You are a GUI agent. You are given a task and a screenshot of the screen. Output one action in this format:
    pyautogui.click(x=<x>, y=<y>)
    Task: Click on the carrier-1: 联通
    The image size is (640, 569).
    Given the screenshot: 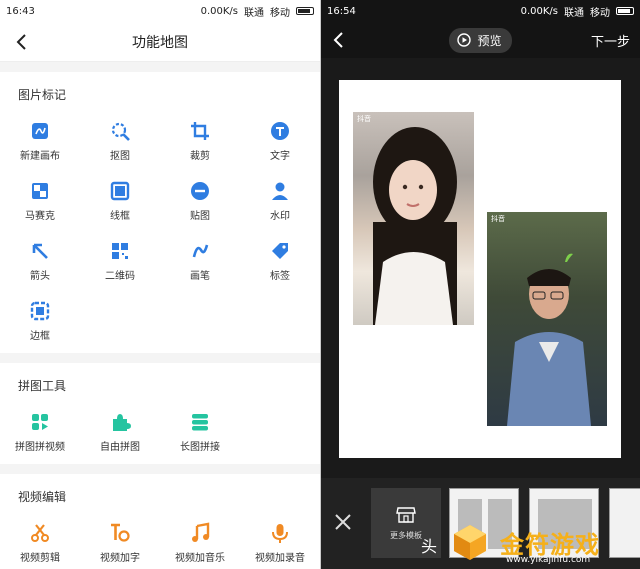 What is the action you would take?
    pyautogui.click(x=254, y=13)
    